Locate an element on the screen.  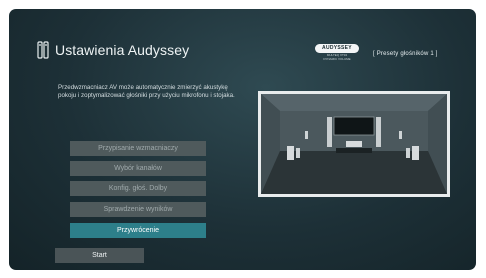
menu-item-dolby-config: Konfig. głoś. Dolby is located at coordinates (138, 188).